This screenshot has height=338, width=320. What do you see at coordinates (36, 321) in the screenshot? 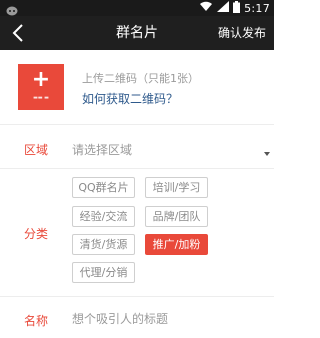
I see `name-label: 名称` at bounding box center [36, 321].